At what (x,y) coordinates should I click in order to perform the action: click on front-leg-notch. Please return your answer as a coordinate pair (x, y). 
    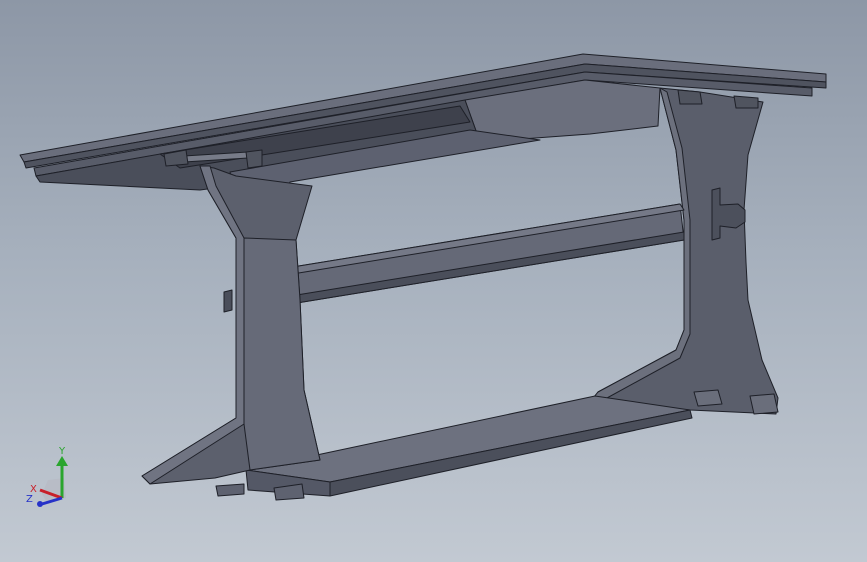
    Looking at the image, I should click on (228, 301).